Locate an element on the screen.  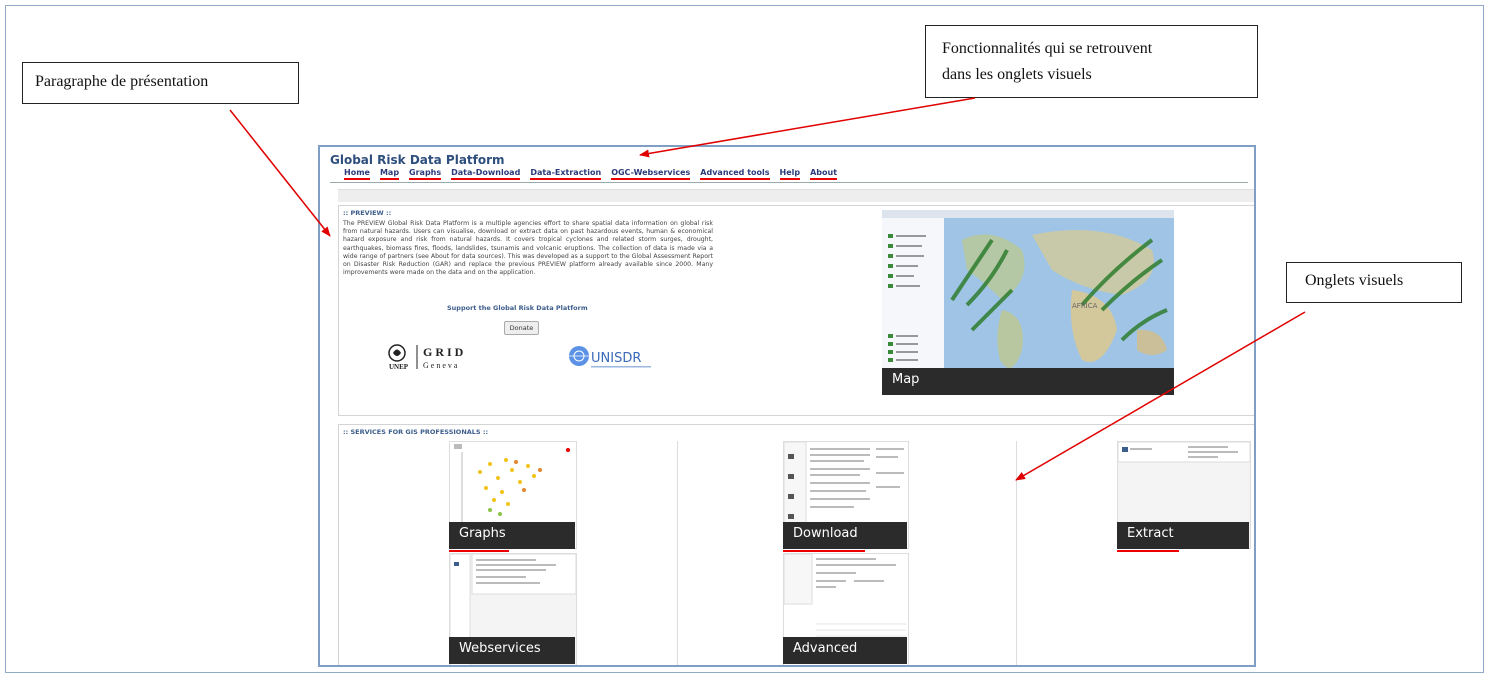
site-title: Global Risk Data Platform is located at coordinates (417, 160).